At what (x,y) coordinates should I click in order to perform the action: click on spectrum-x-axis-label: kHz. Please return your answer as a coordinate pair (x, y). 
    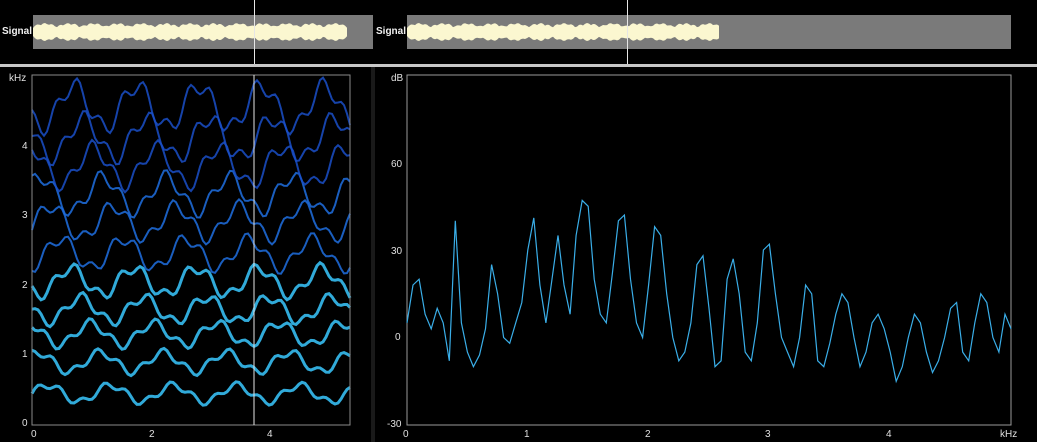
    Looking at the image, I should click on (1009, 434).